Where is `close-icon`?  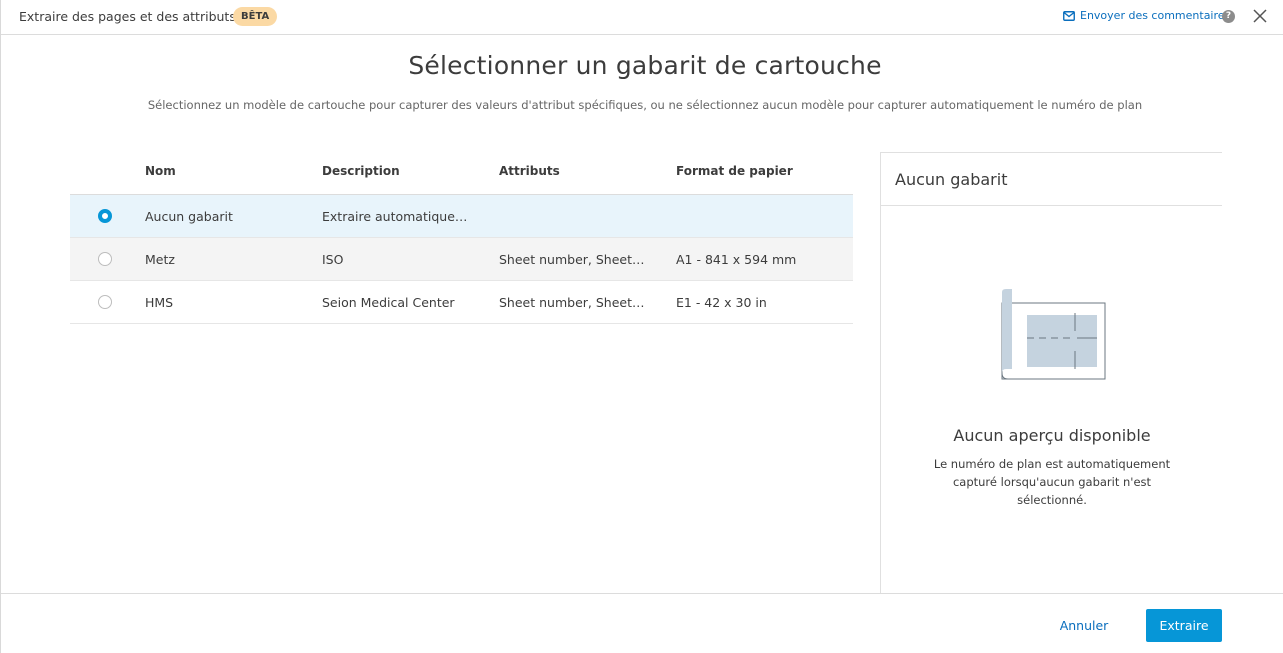
close-icon is located at coordinates (1260, 16).